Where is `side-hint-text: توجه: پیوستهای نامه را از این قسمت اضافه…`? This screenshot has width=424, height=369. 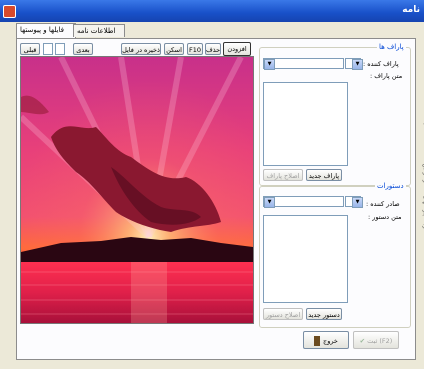
side-hint-text: توجه: پیوستهای نامه را از این قسمت اضافه… is located at coordinates (423, 175).